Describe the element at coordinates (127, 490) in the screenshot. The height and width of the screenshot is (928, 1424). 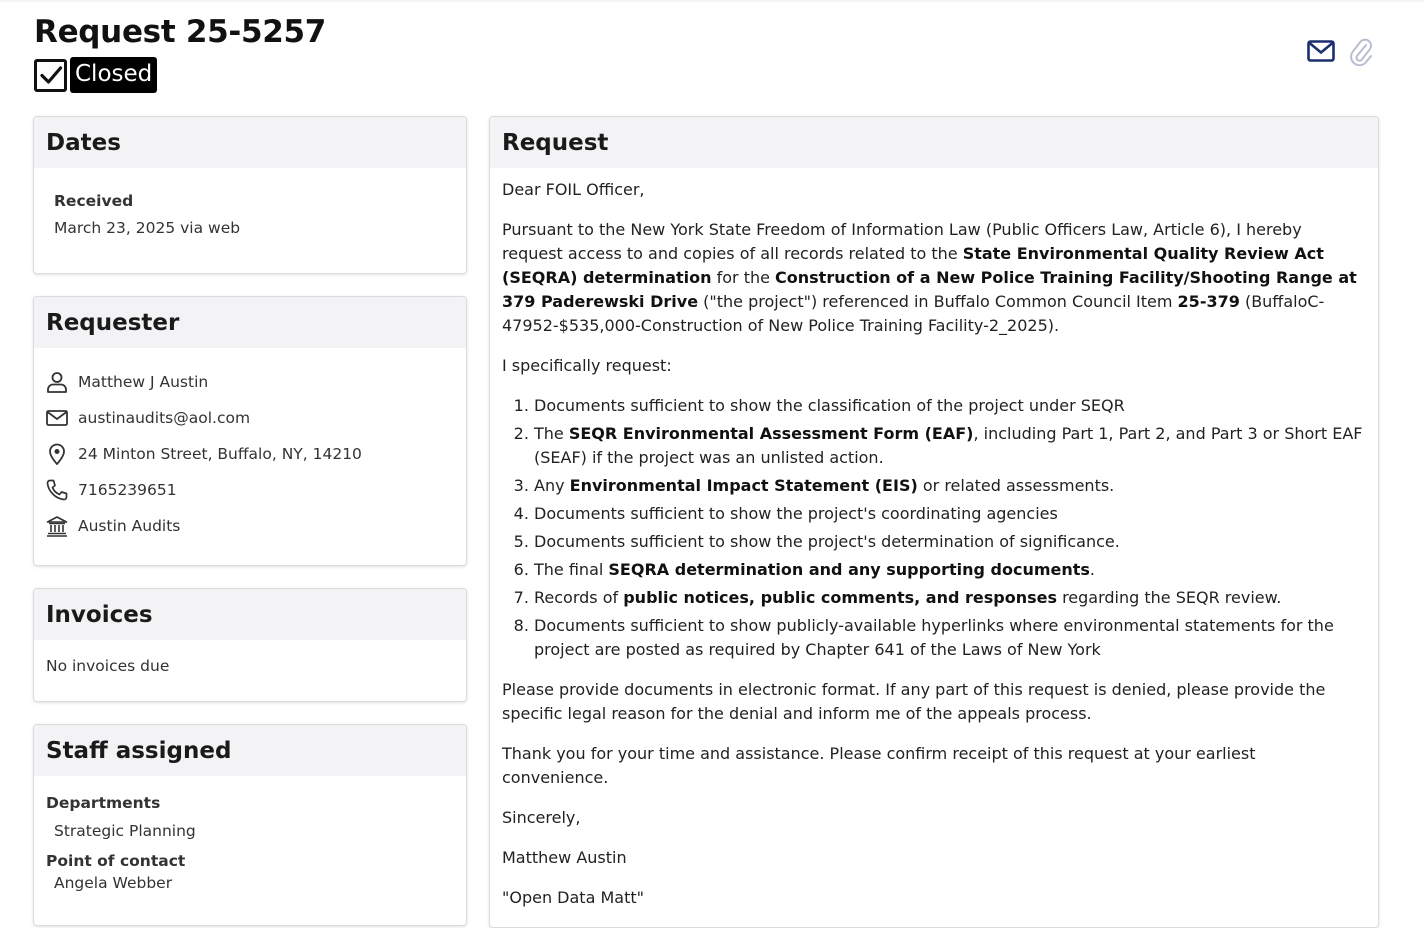
I see `requester-phone: 7165239651` at that location.